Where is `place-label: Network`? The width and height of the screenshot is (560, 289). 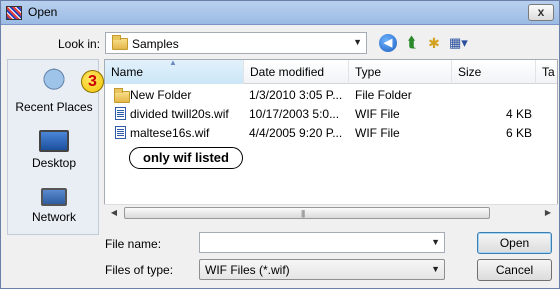 place-label: Network is located at coordinates (53, 217).